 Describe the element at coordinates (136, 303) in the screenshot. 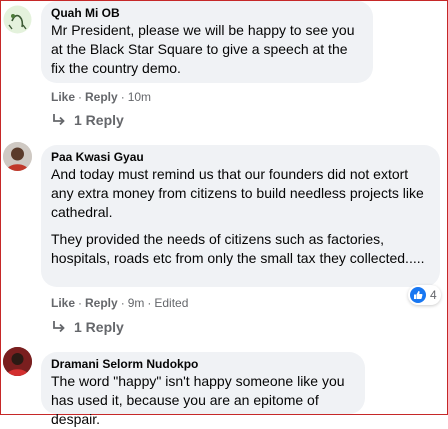

I see `comment-time: 9m` at that location.